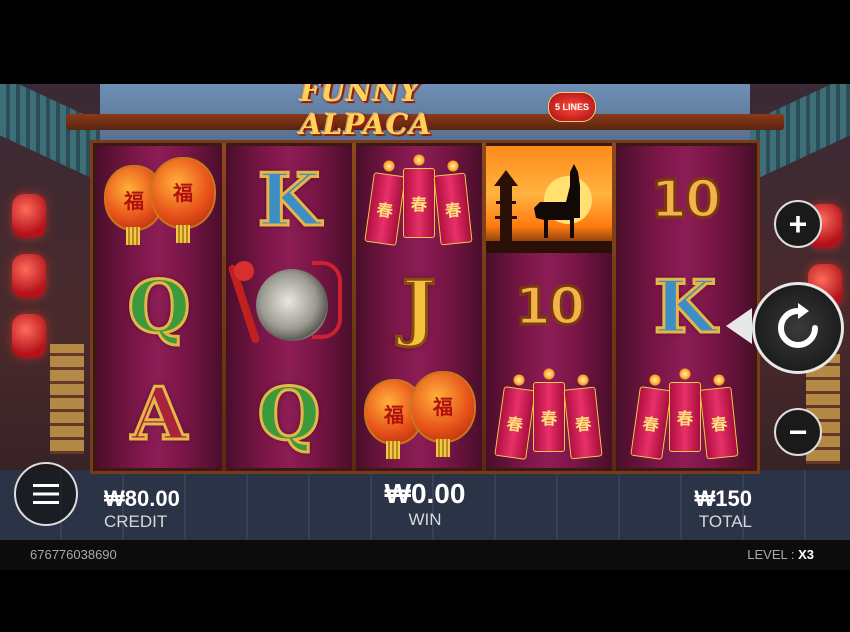  I want to click on credit-display: ₩80.00 CREDIT, so click(142, 509).